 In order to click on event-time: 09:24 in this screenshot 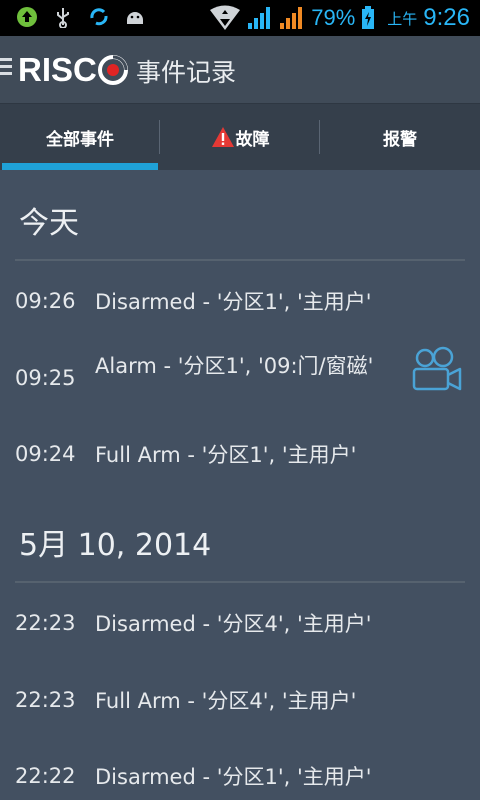, I will do `click(45, 454)`.